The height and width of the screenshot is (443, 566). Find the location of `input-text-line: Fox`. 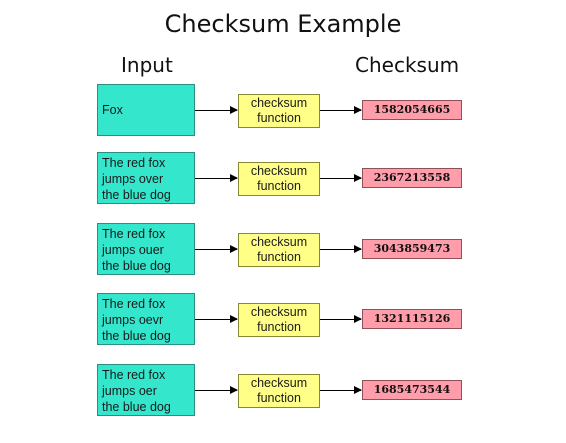

input-text-line: Fox is located at coordinates (112, 110).